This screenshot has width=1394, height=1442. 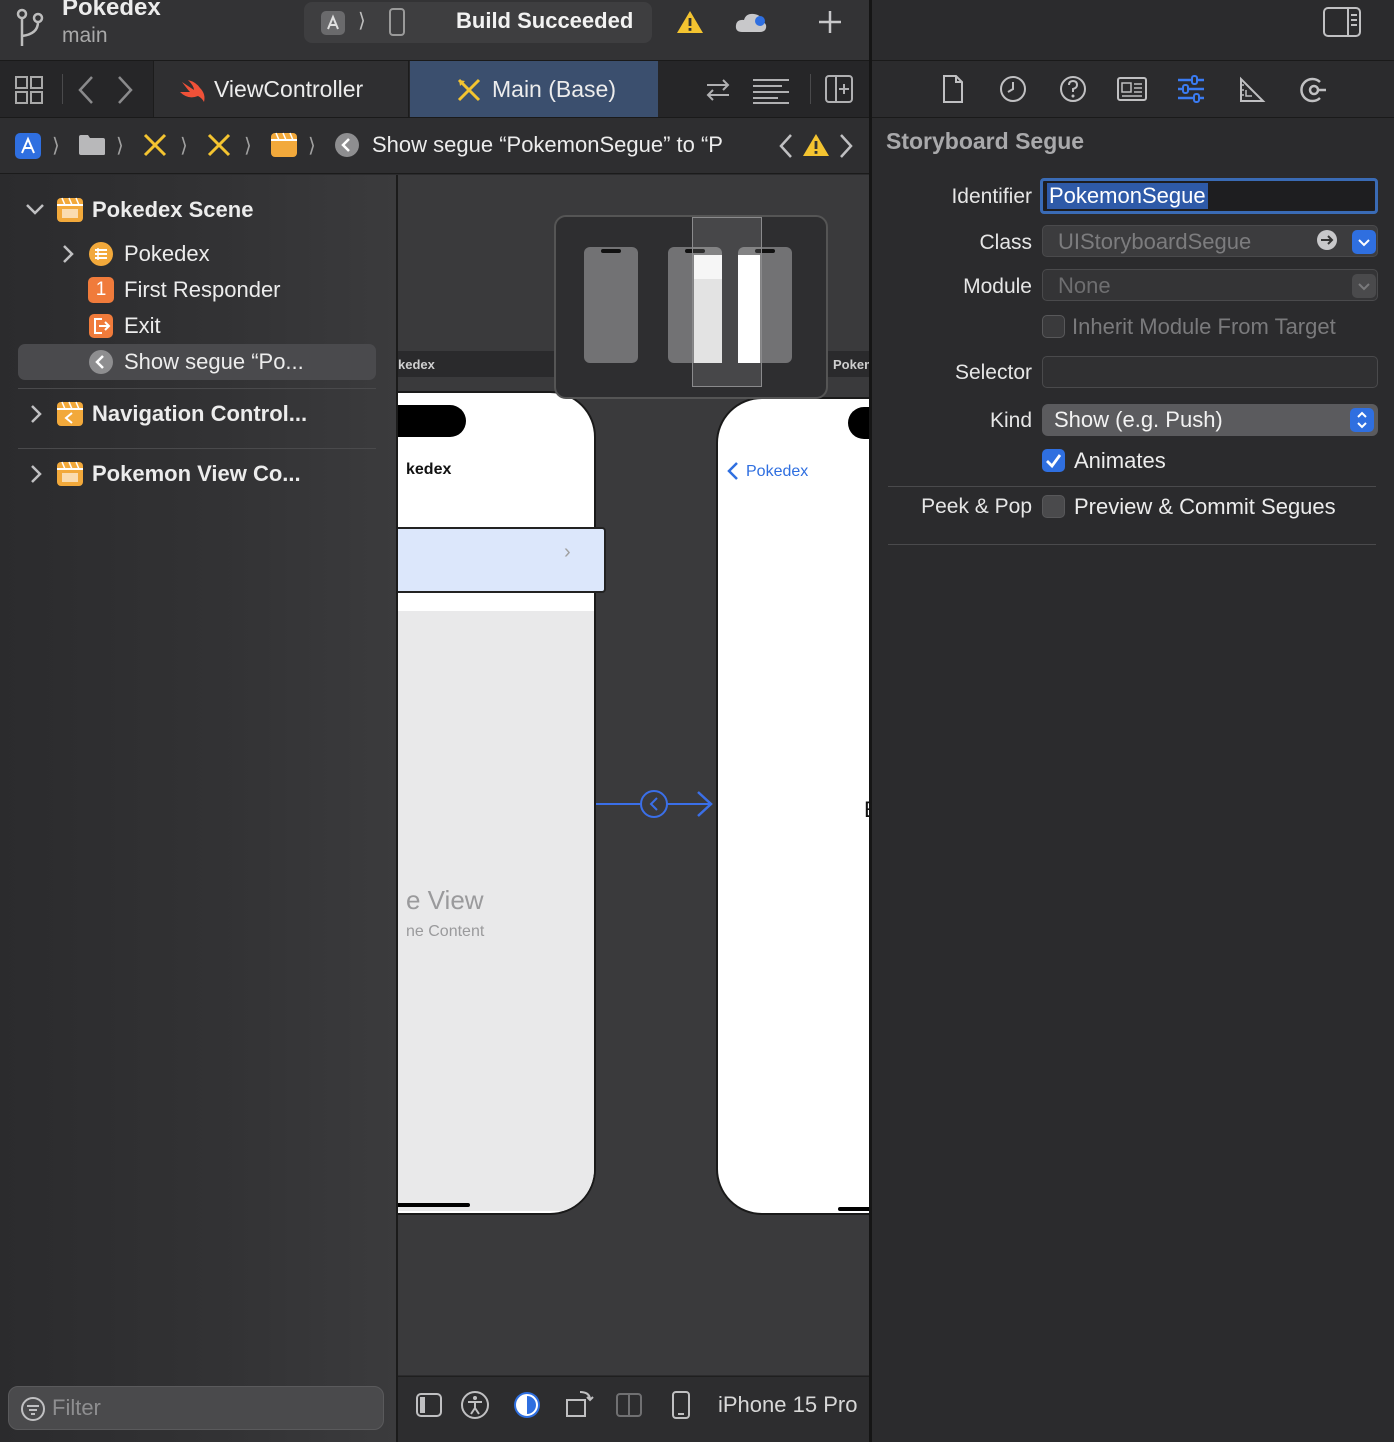 I want to click on pokemon-scene-icon, so click(x=70, y=474).